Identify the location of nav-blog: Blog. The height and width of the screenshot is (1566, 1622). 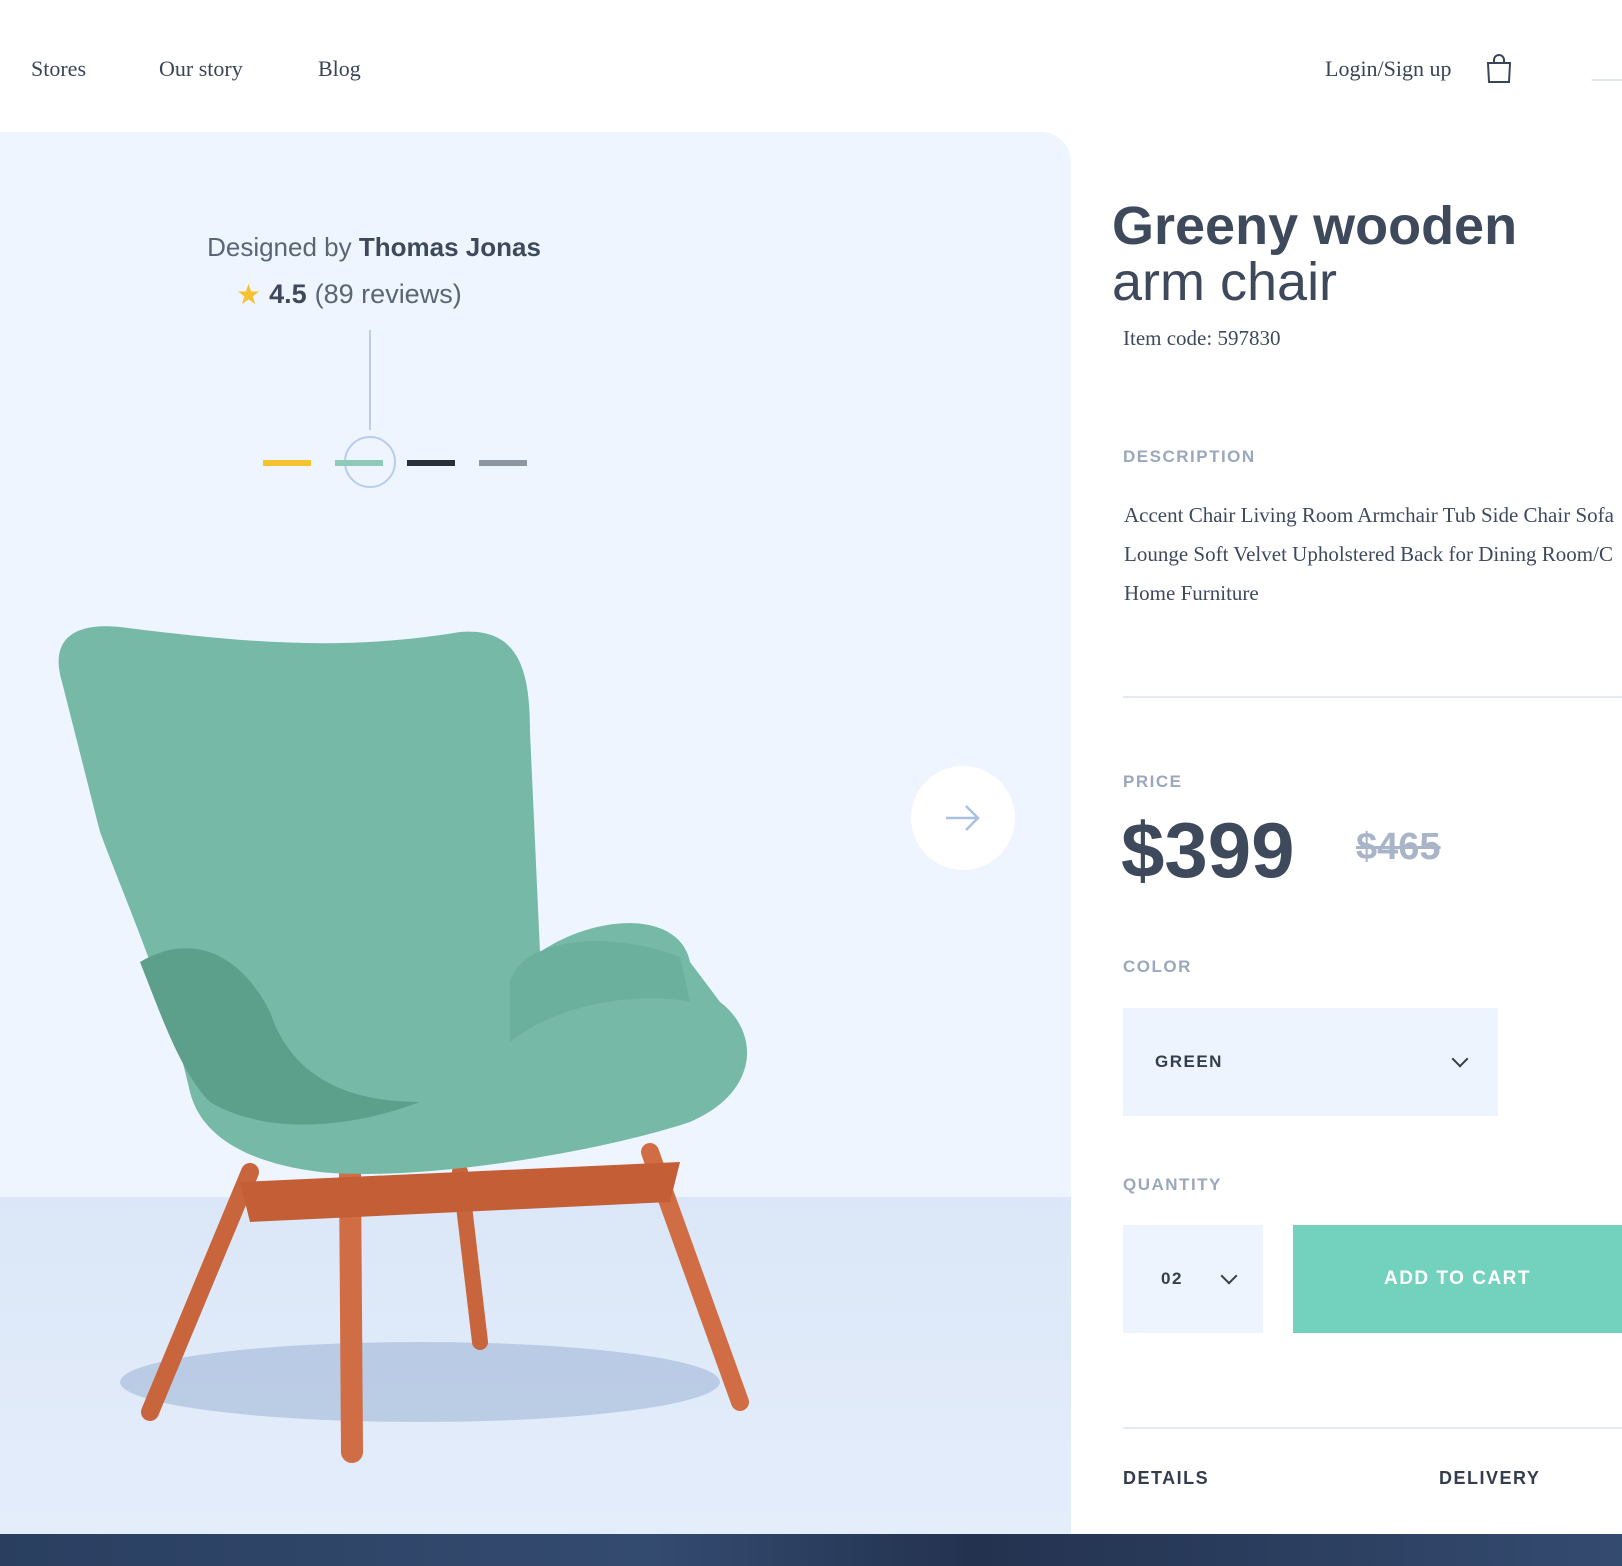
(339, 69).